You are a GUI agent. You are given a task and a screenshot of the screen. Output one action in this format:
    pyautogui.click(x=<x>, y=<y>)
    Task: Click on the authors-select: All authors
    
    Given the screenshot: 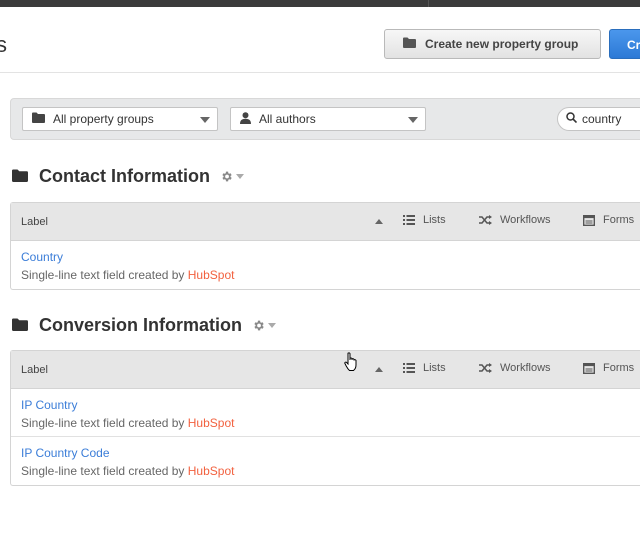 What is the action you would take?
    pyautogui.click(x=328, y=119)
    